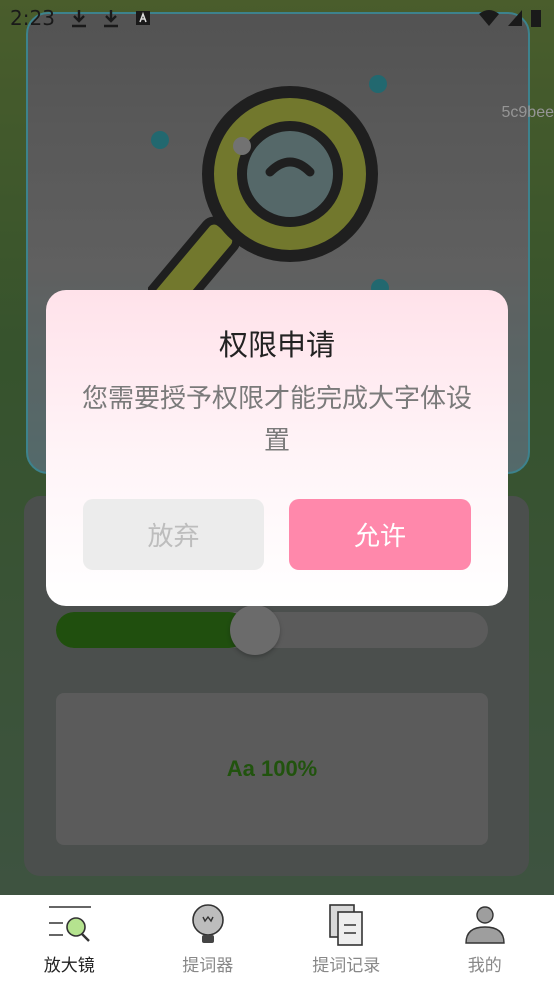 The width and height of the screenshot is (554, 984). I want to click on cancel-button: 放弃, so click(173, 534).